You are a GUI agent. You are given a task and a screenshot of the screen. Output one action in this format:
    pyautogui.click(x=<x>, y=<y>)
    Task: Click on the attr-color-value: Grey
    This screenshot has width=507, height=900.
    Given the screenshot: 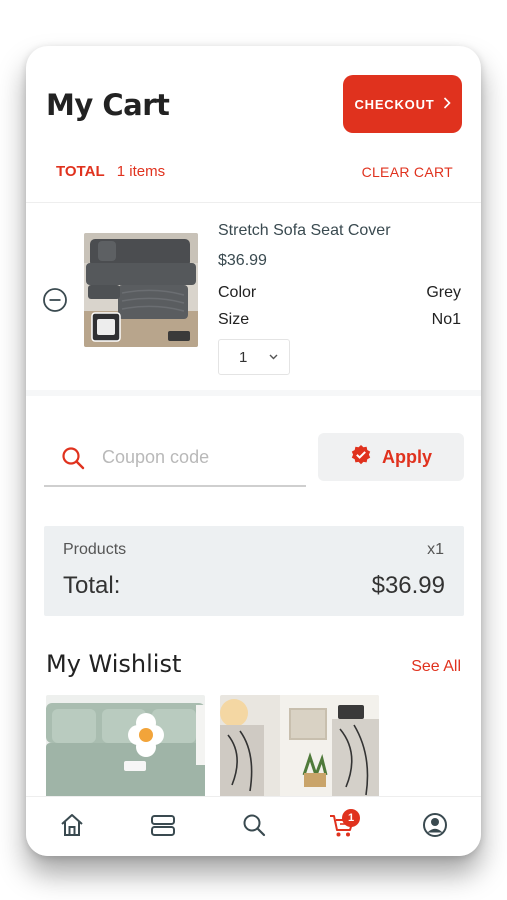 What is the action you would take?
    pyautogui.click(x=443, y=292)
    